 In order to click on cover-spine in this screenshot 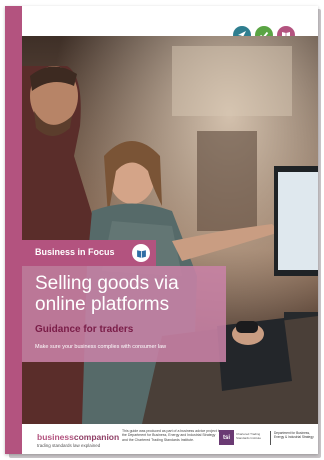, I will do `click(13, 230)`.